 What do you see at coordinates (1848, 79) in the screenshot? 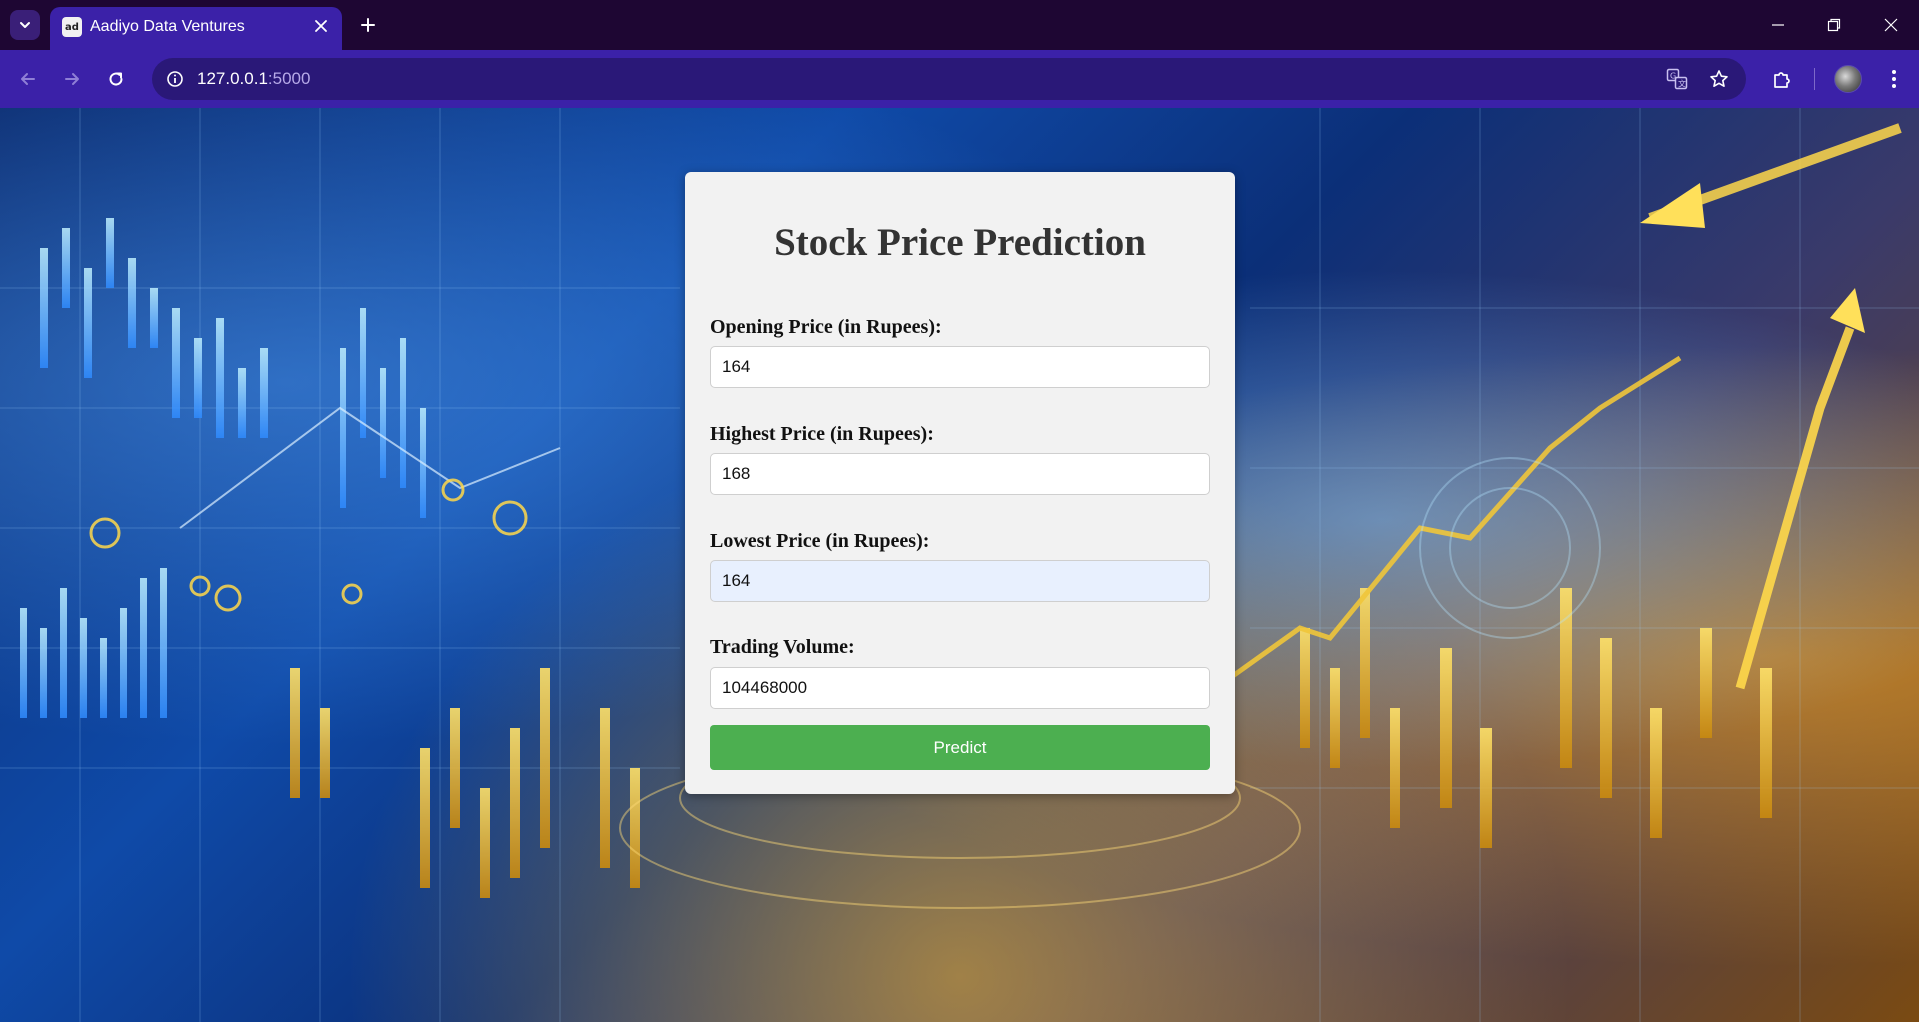
I see `profile-avatar` at bounding box center [1848, 79].